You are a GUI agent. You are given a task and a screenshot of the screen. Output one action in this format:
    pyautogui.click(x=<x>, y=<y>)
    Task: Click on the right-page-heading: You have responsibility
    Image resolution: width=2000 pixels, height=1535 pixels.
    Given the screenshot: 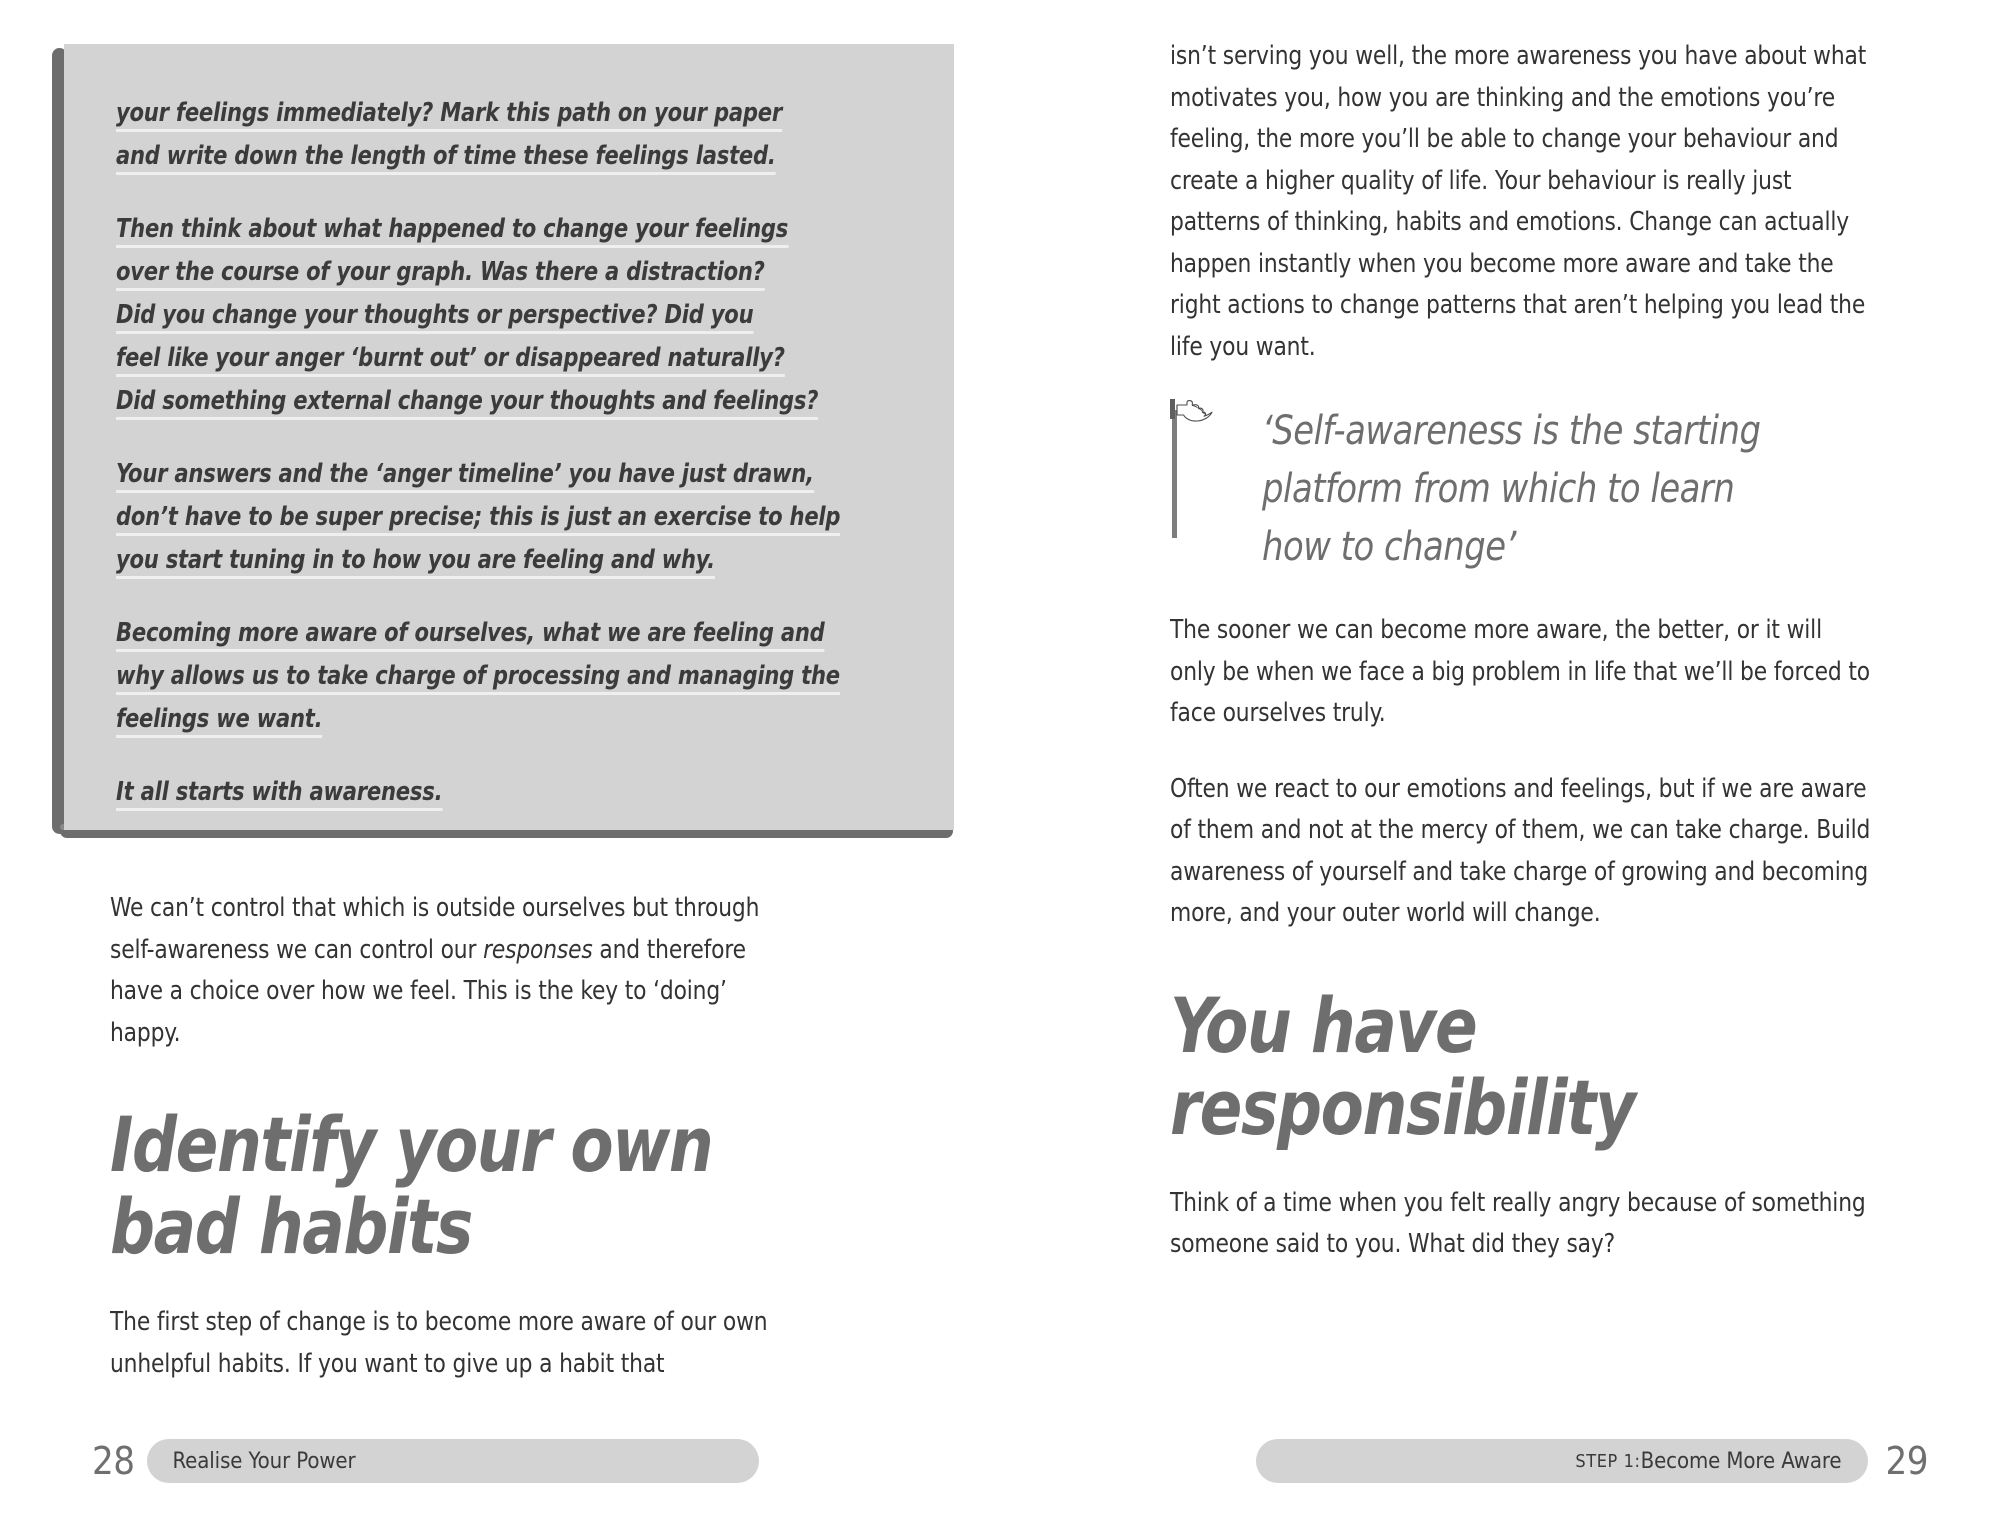 What is the action you would take?
    pyautogui.click(x=1510, y=1066)
    